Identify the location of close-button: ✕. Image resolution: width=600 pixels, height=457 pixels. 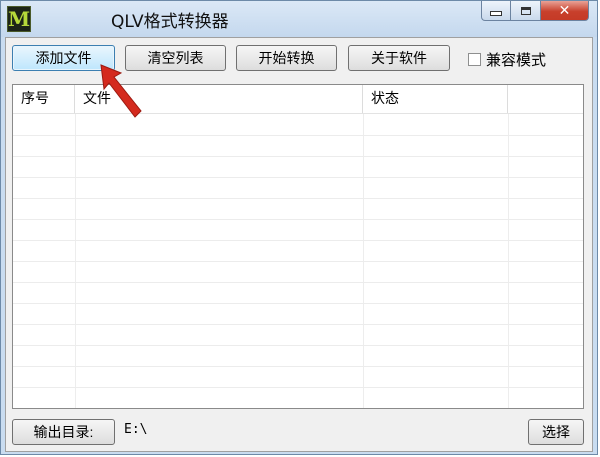
(565, 11).